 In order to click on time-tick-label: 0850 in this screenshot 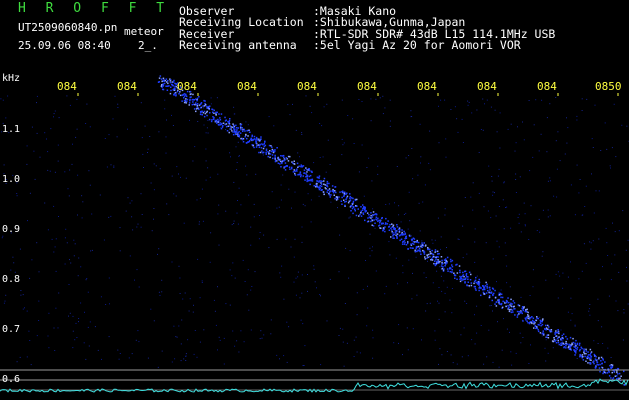, I will do `click(608, 86)`.